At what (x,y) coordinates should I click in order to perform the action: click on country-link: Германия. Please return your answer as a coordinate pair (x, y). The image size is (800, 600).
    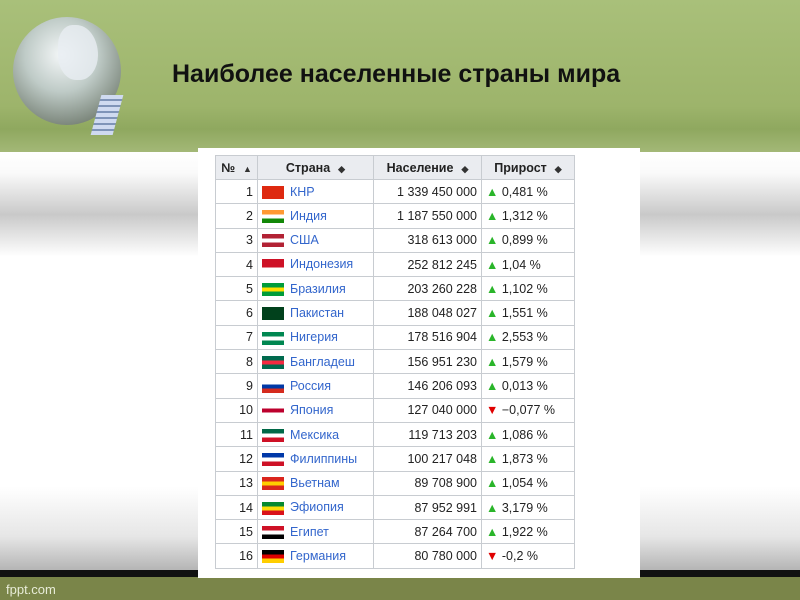
    Looking at the image, I should click on (318, 556).